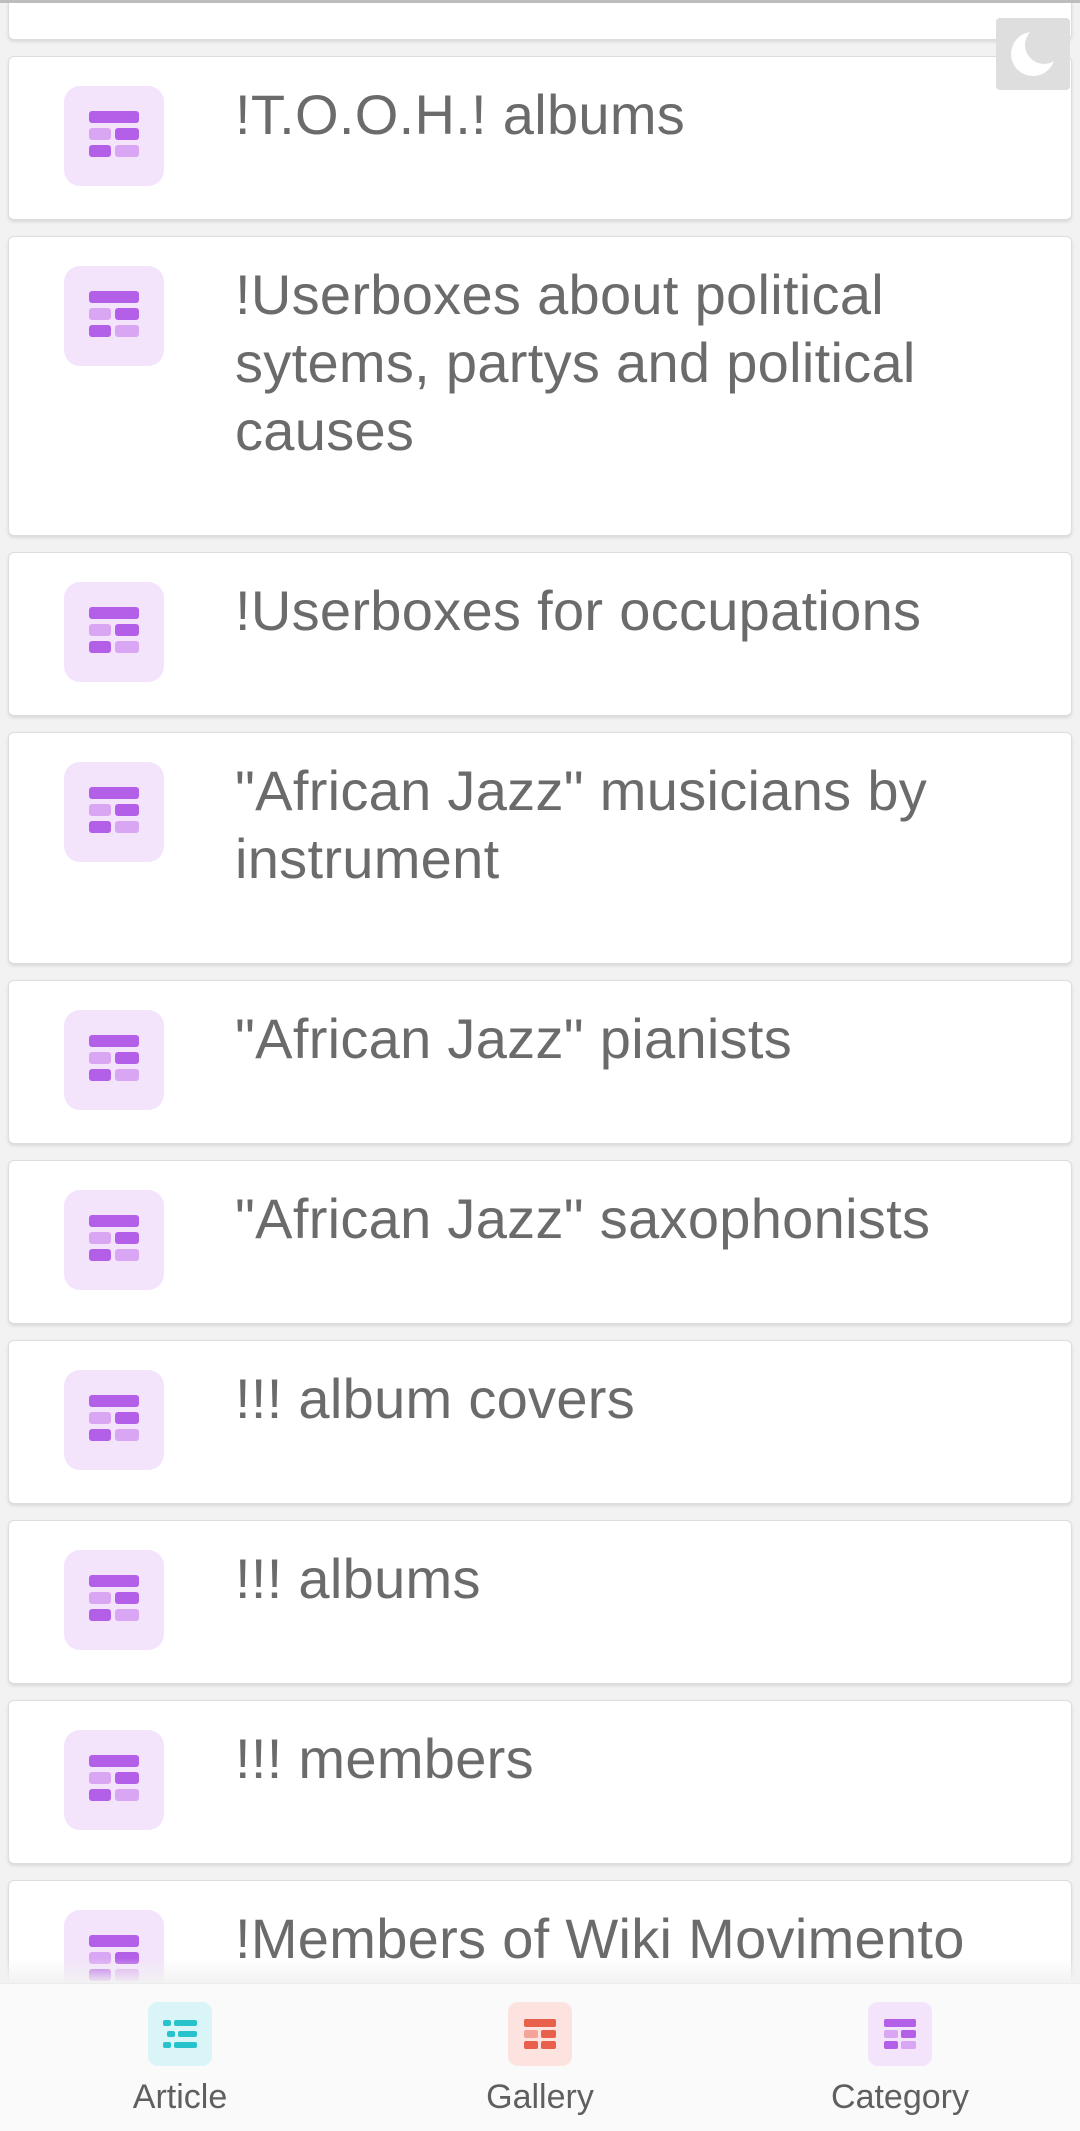  What do you see at coordinates (514, 1038) in the screenshot?
I see `list-item-label: "African Jazz" pianists` at bounding box center [514, 1038].